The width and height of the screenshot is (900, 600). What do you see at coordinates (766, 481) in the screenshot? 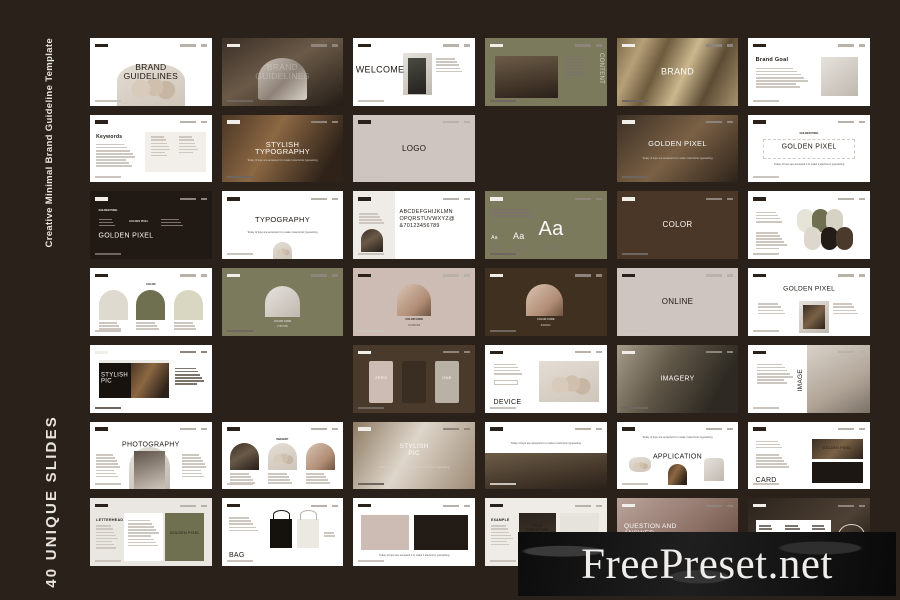
I see `slide-title: CARD` at bounding box center [766, 481].